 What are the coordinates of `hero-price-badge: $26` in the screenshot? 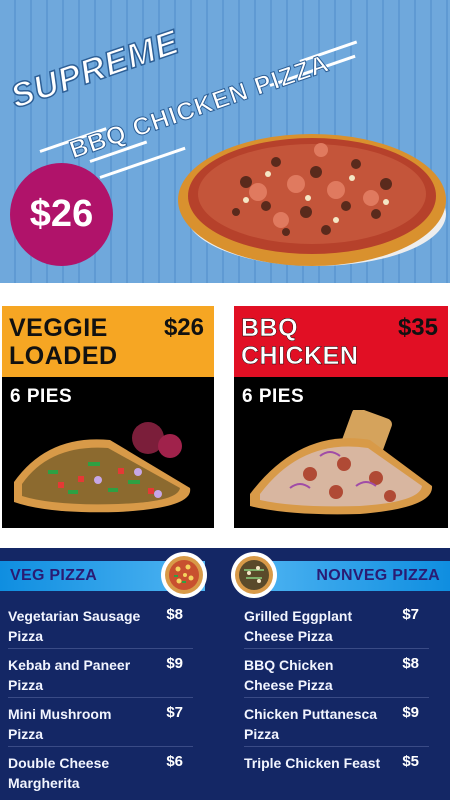 It's located at (61, 214).